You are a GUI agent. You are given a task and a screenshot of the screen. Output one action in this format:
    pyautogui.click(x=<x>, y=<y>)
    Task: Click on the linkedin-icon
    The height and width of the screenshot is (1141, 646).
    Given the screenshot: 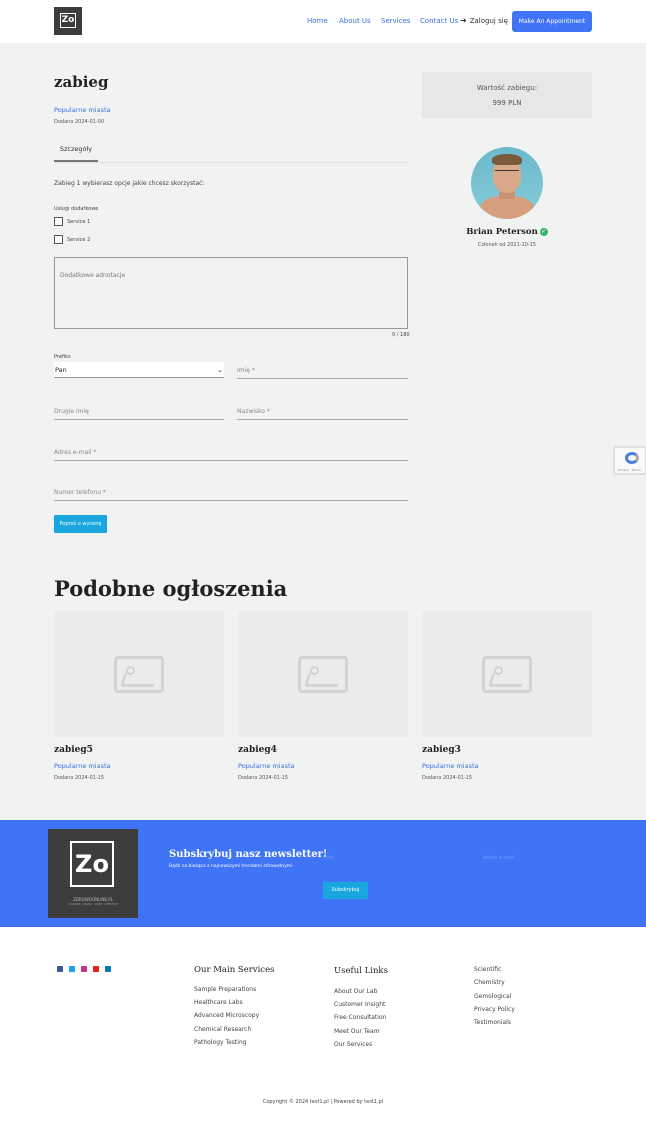 What is the action you would take?
    pyautogui.click(x=108, y=969)
    